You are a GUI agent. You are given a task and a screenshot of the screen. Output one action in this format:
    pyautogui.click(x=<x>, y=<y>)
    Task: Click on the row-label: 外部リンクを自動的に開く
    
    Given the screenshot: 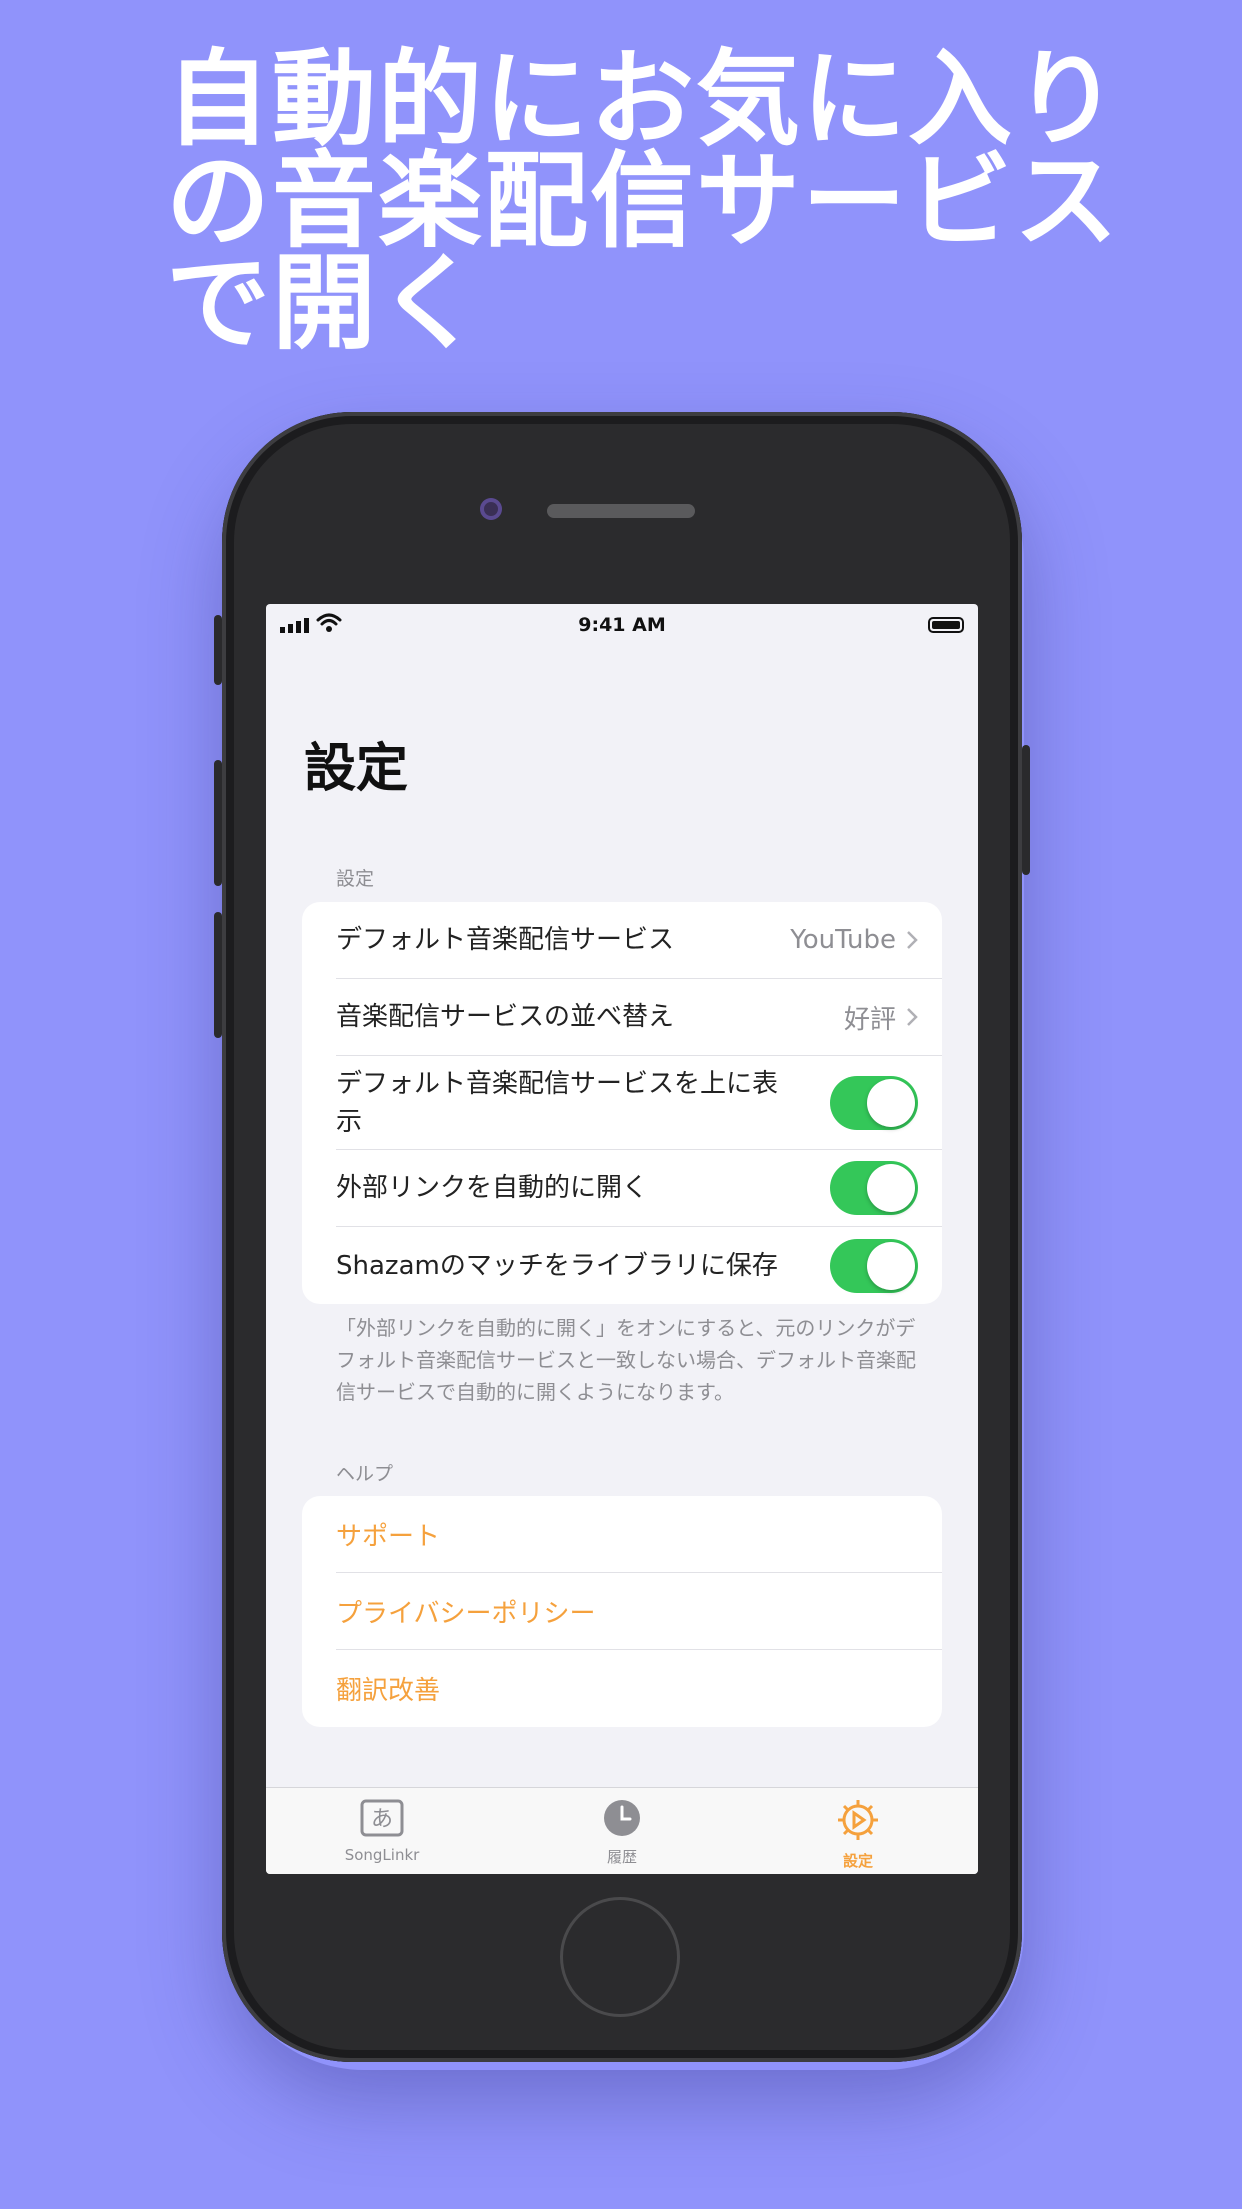 What is the action you would take?
    pyautogui.click(x=492, y=1188)
    